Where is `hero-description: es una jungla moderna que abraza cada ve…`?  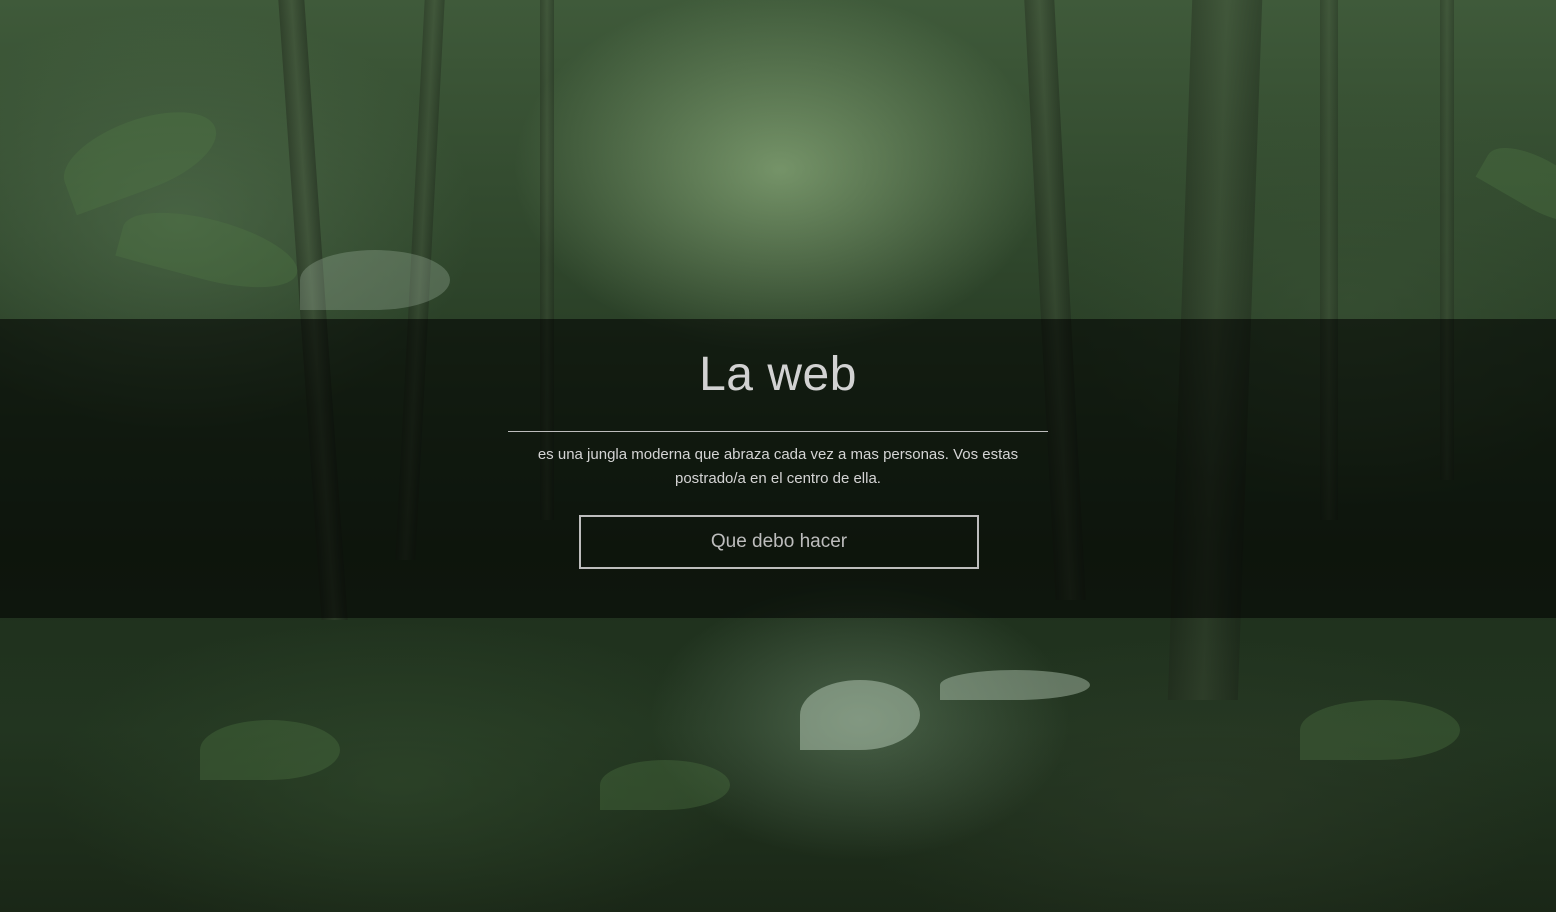 hero-description: es una jungla moderna que abraza cada ve… is located at coordinates (778, 466).